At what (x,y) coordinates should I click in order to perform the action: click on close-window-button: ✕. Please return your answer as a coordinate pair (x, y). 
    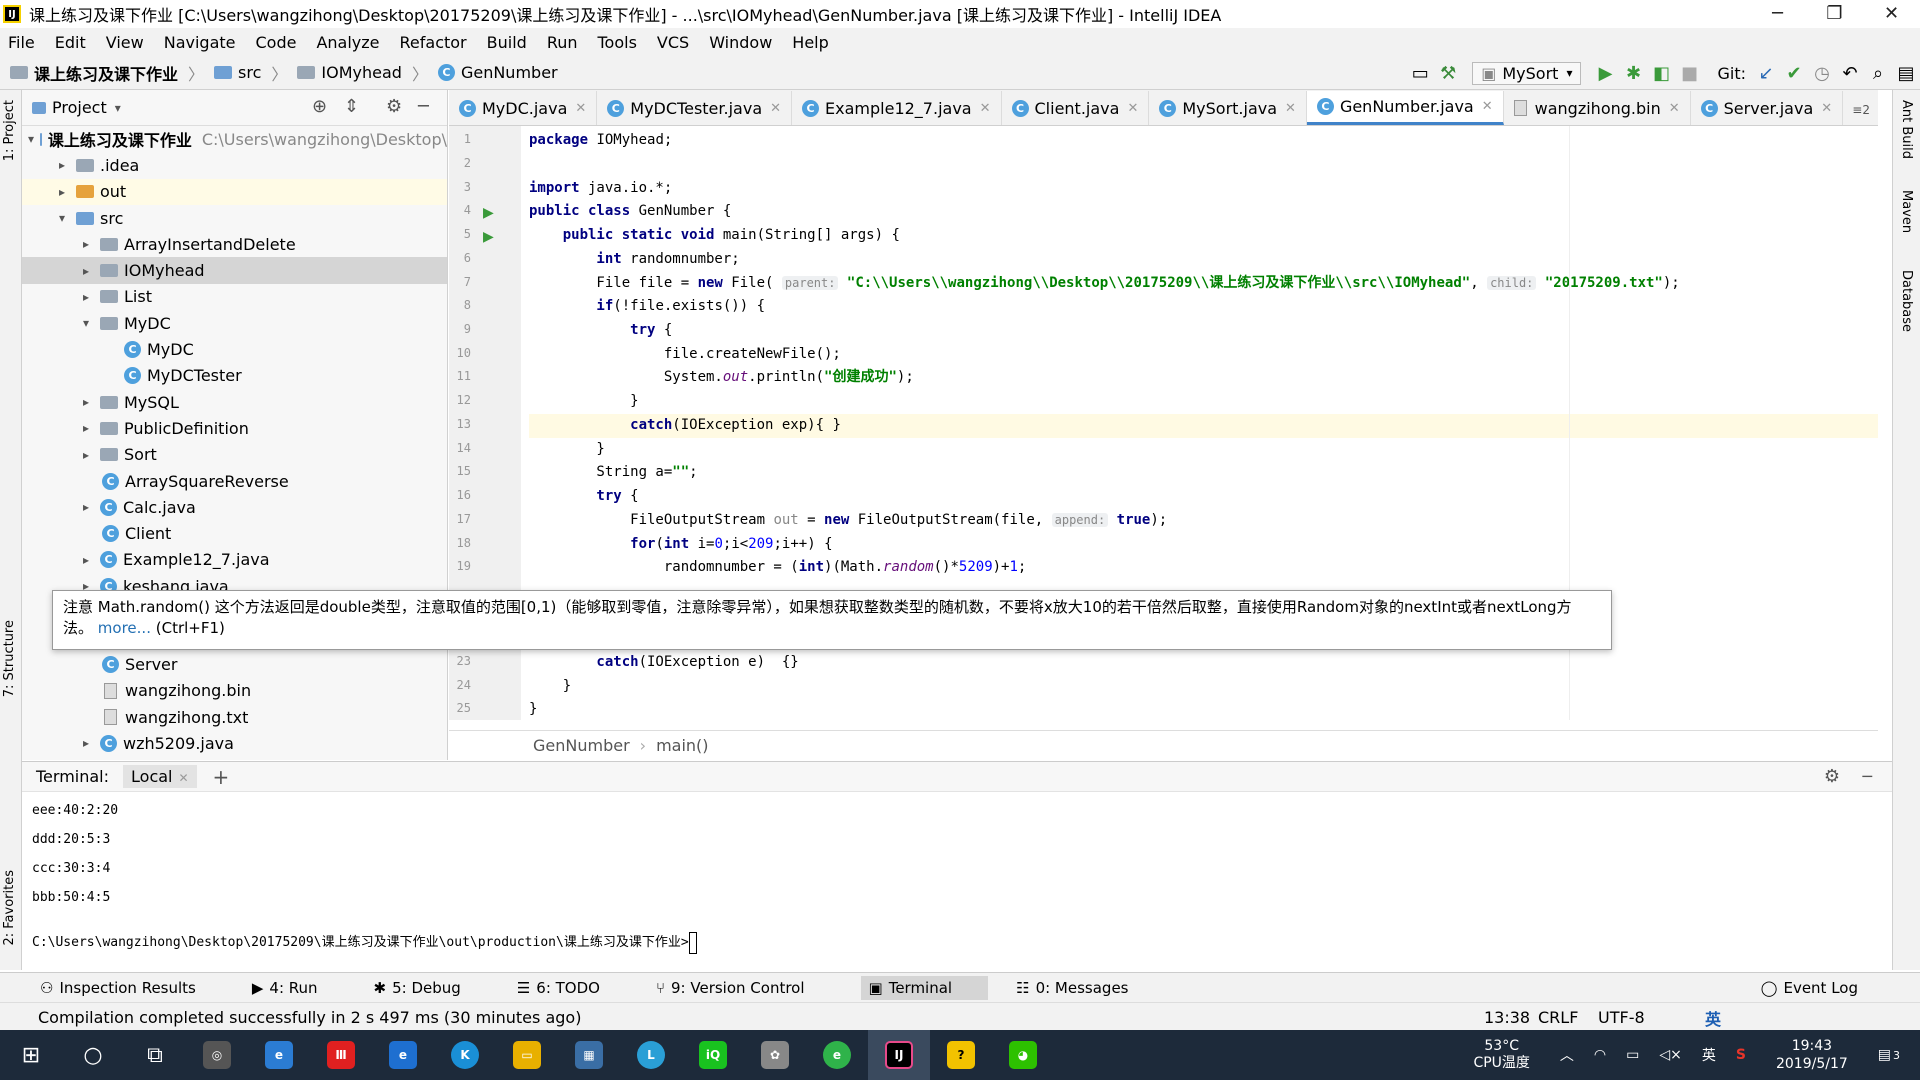
    Looking at the image, I should click on (1891, 14).